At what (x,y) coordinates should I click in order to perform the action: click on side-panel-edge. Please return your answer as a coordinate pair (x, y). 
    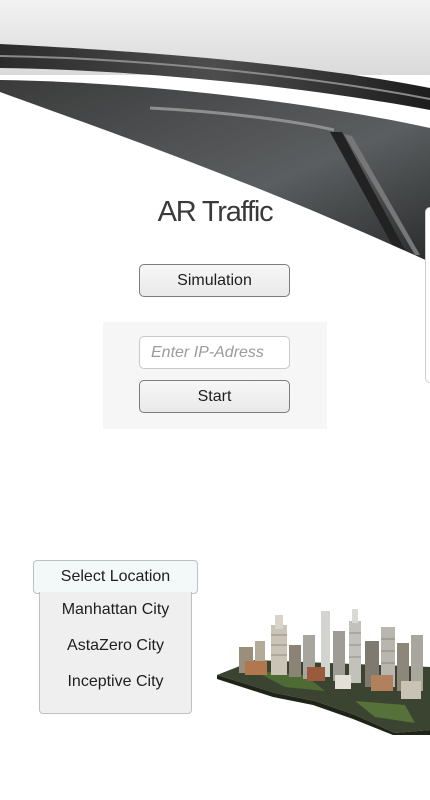
    Looking at the image, I should click on (427, 295).